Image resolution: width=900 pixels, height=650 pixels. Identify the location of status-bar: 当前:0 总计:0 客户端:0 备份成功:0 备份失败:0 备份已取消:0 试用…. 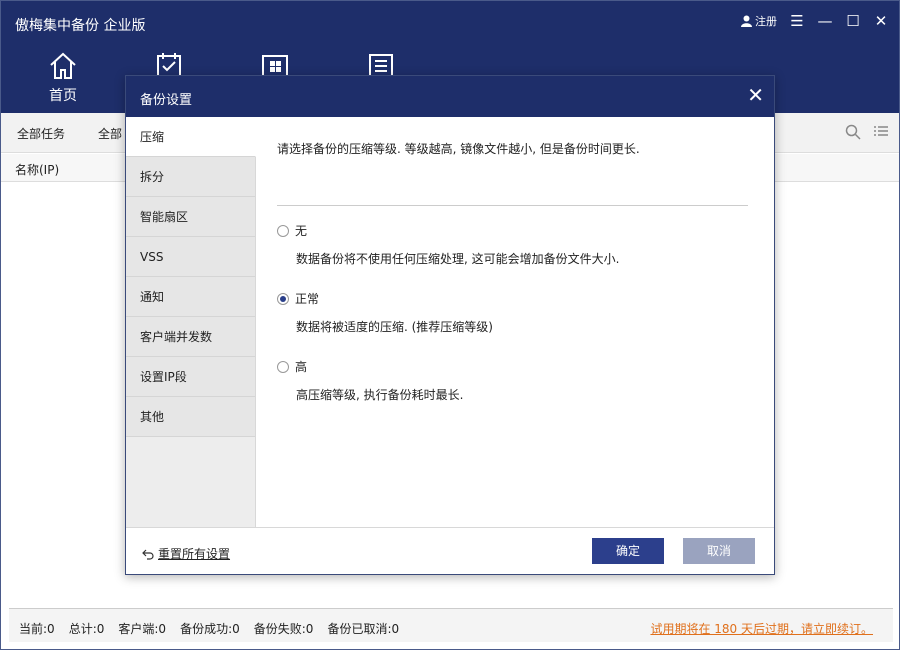
(451, 625).